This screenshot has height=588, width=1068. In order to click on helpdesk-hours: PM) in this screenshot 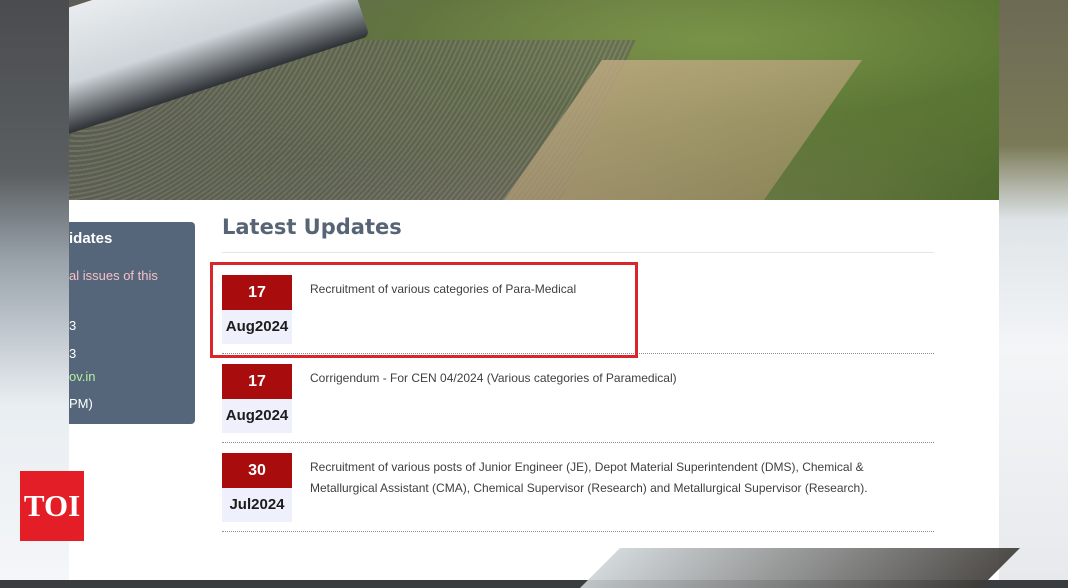, I will do `click(81, 403)`.